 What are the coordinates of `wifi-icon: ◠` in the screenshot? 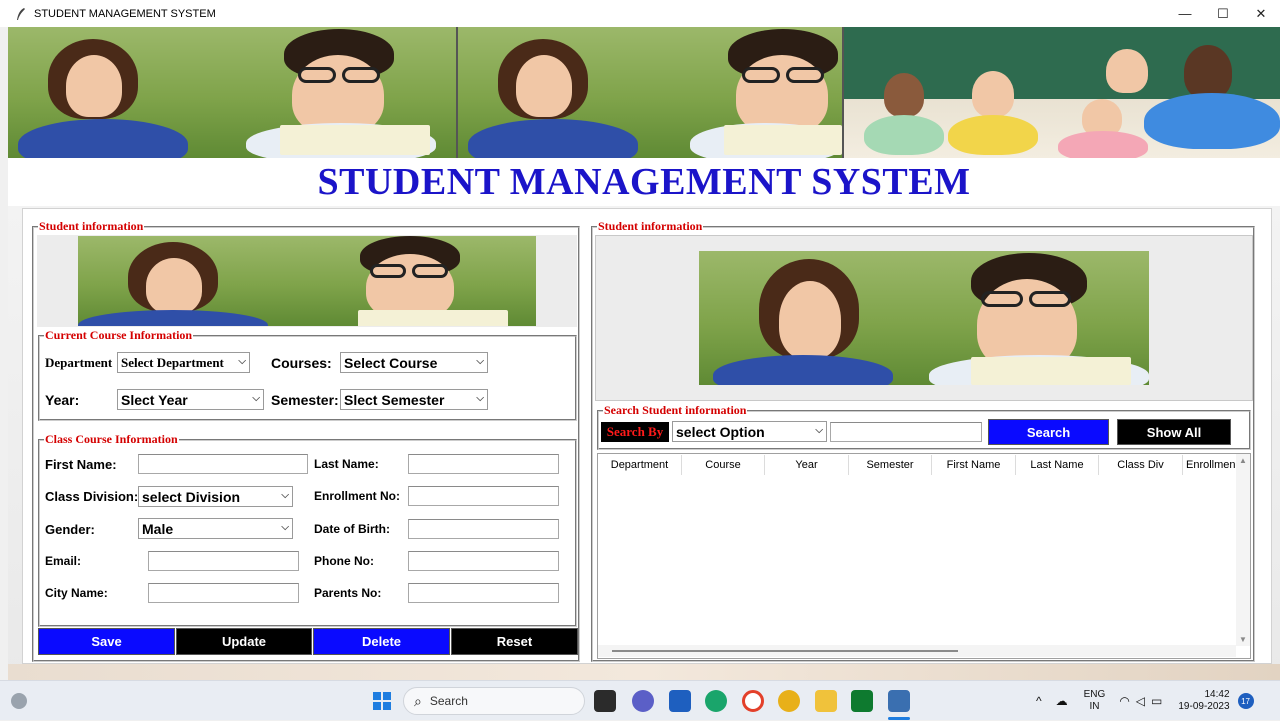 It's located at (1124, 701).